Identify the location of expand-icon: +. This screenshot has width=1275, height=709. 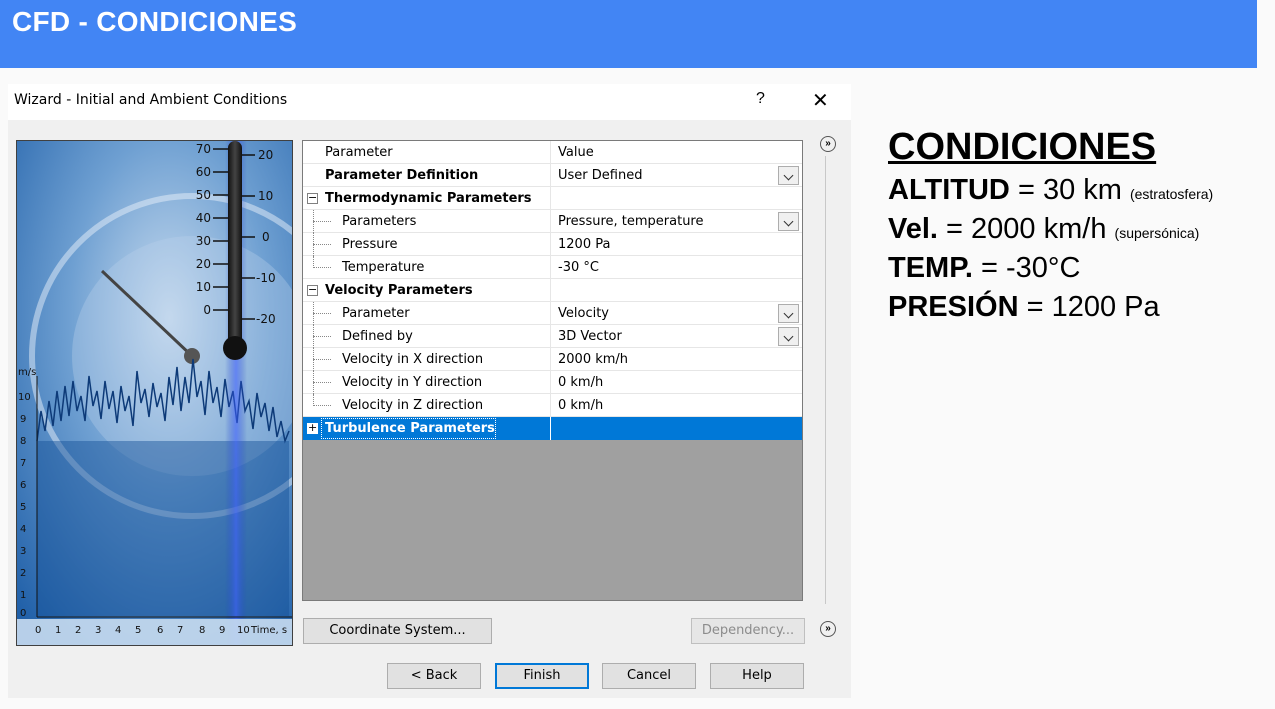
(312, 428).